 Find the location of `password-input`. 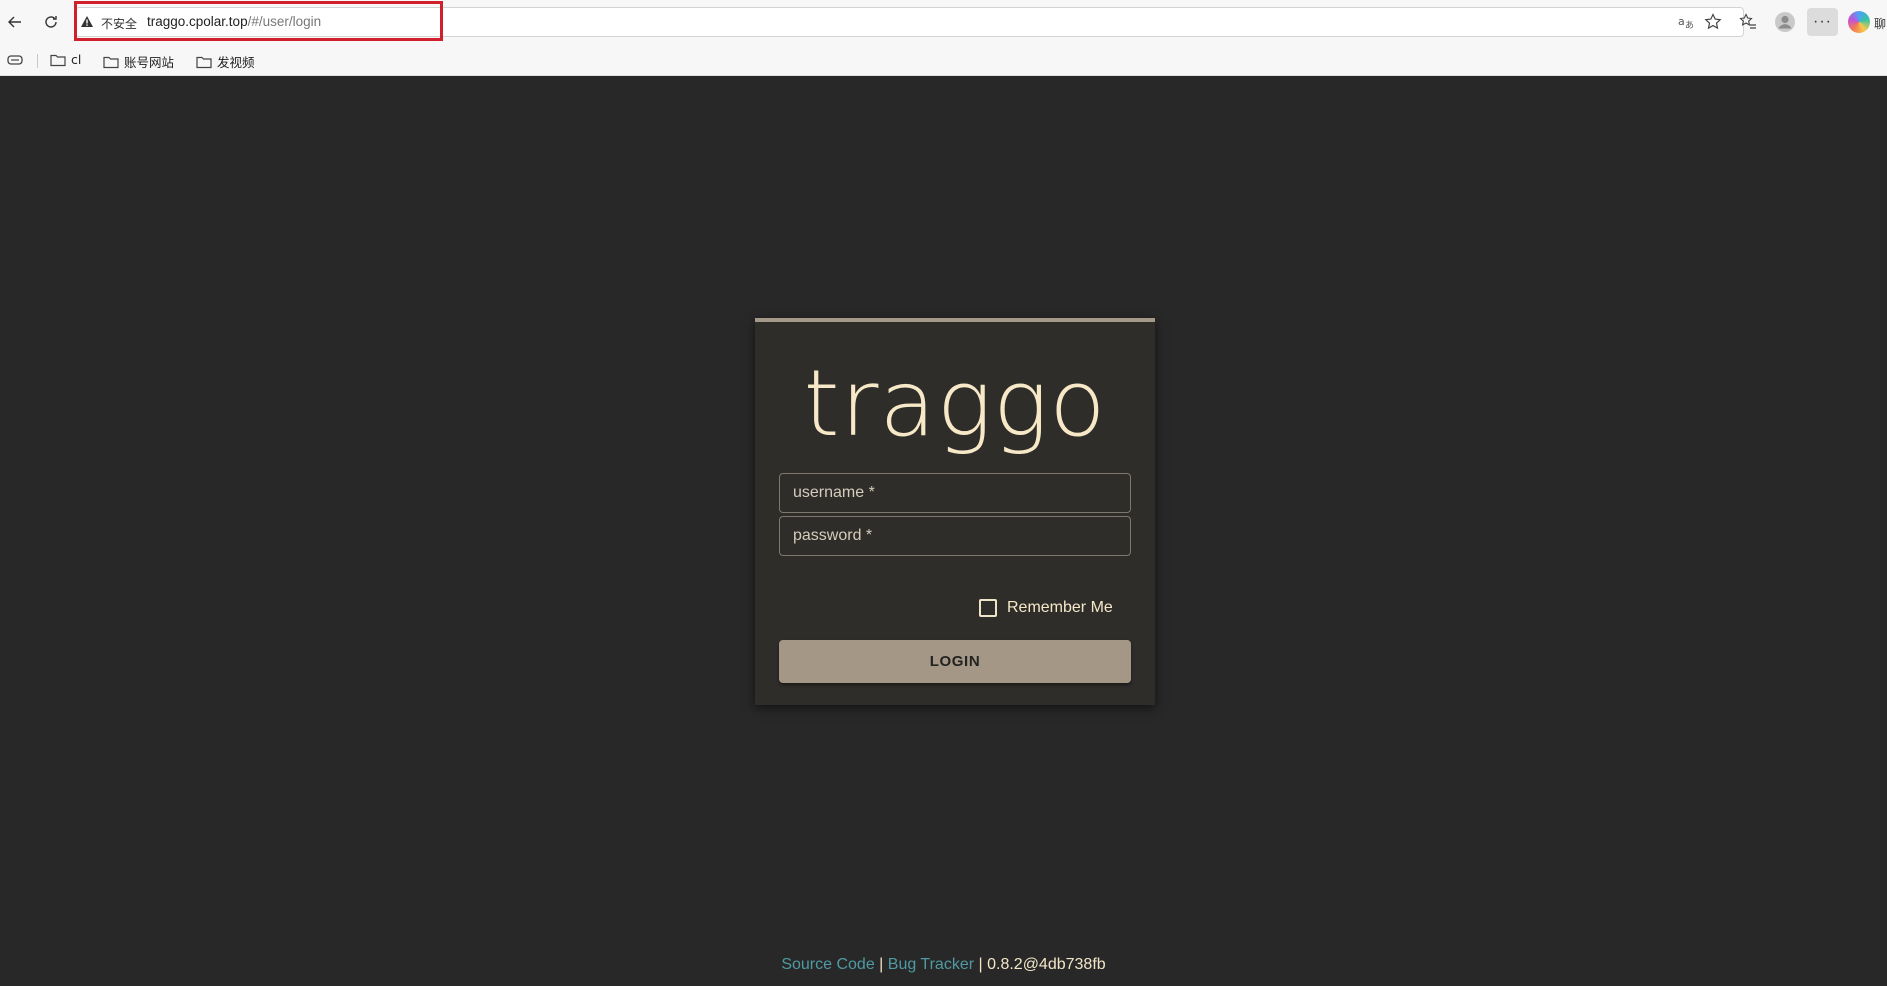

password-input is located at coordinates (955, 536).